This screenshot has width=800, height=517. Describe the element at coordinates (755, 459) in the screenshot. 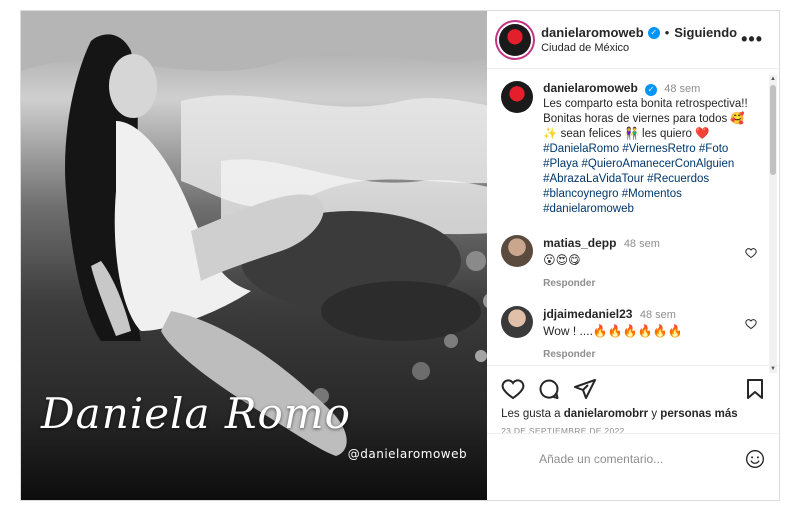

I see `smile-icon` at that location.